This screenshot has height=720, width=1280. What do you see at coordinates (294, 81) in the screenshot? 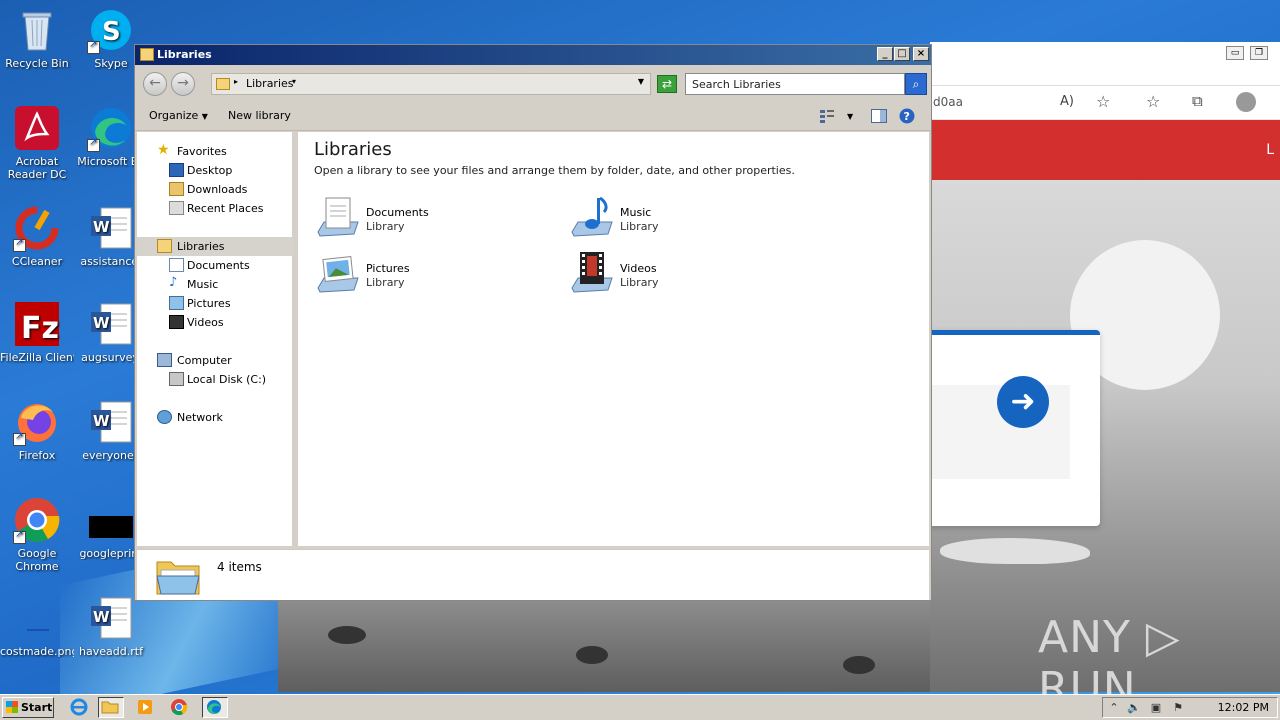
I see `breadcrumb-dropdown-icon: ▾` at bounding box center [294, 81].